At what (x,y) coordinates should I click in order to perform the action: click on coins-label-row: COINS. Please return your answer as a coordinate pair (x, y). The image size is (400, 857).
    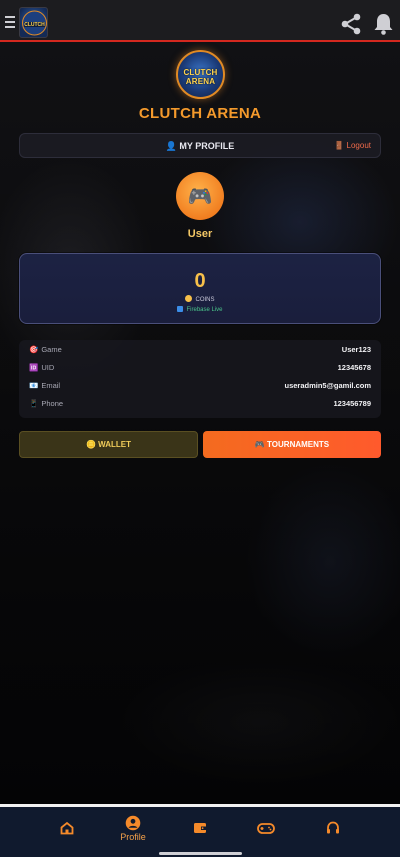
    Looking at the image, I should click on (200, 299).